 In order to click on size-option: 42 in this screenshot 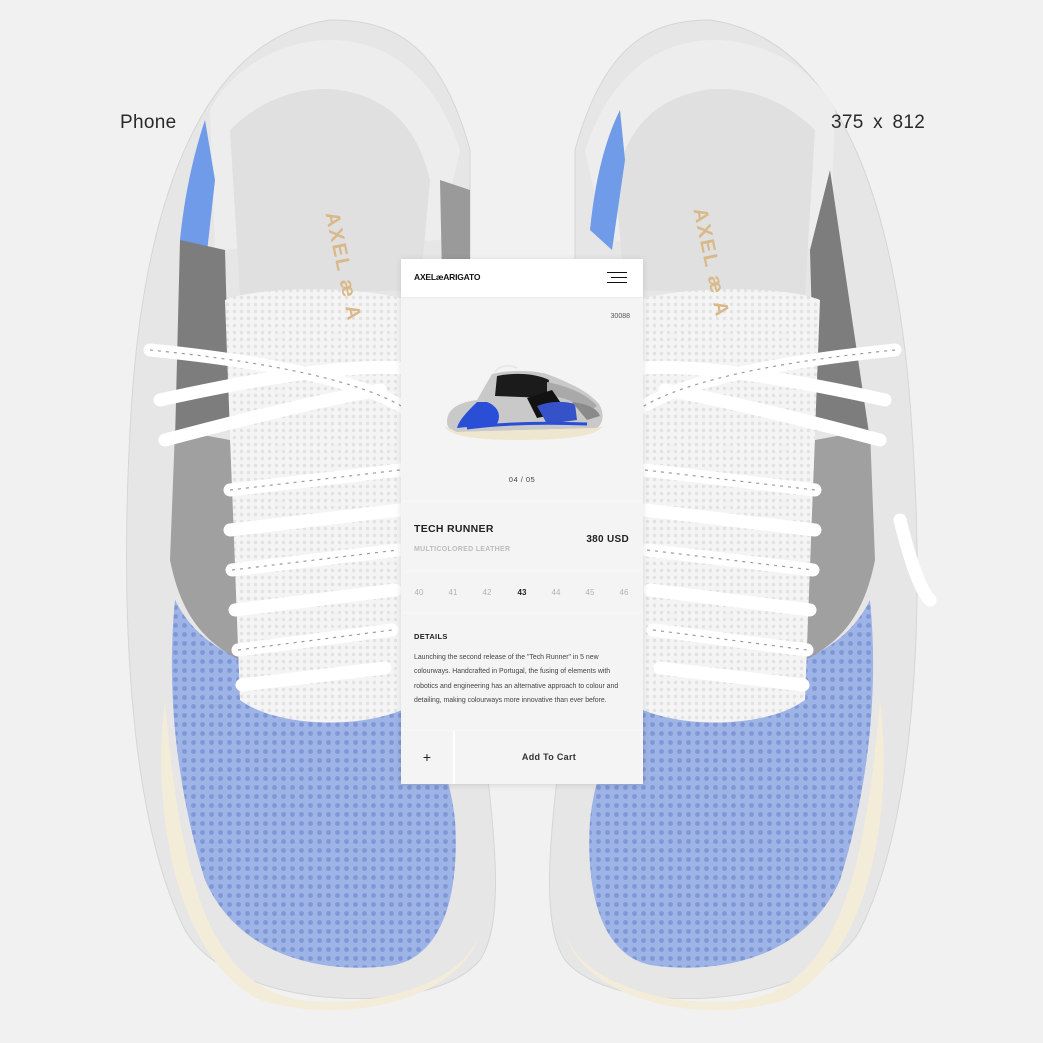, I will do `click(487, 592)`.